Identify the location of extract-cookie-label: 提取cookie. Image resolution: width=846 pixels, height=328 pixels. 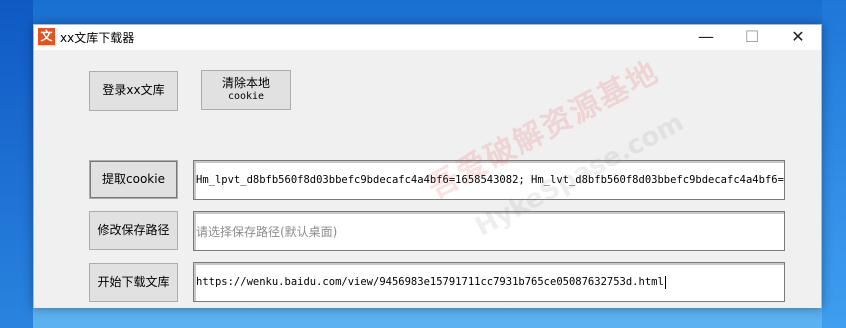
(133, 178).